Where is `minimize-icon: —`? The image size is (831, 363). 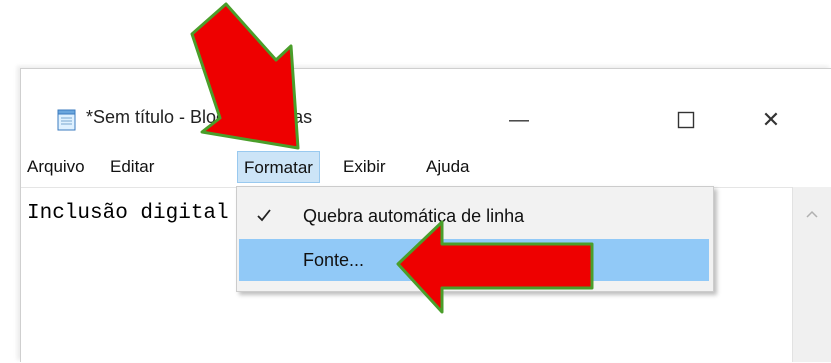 minimize-icon: — is located at coordinates (519, 119).